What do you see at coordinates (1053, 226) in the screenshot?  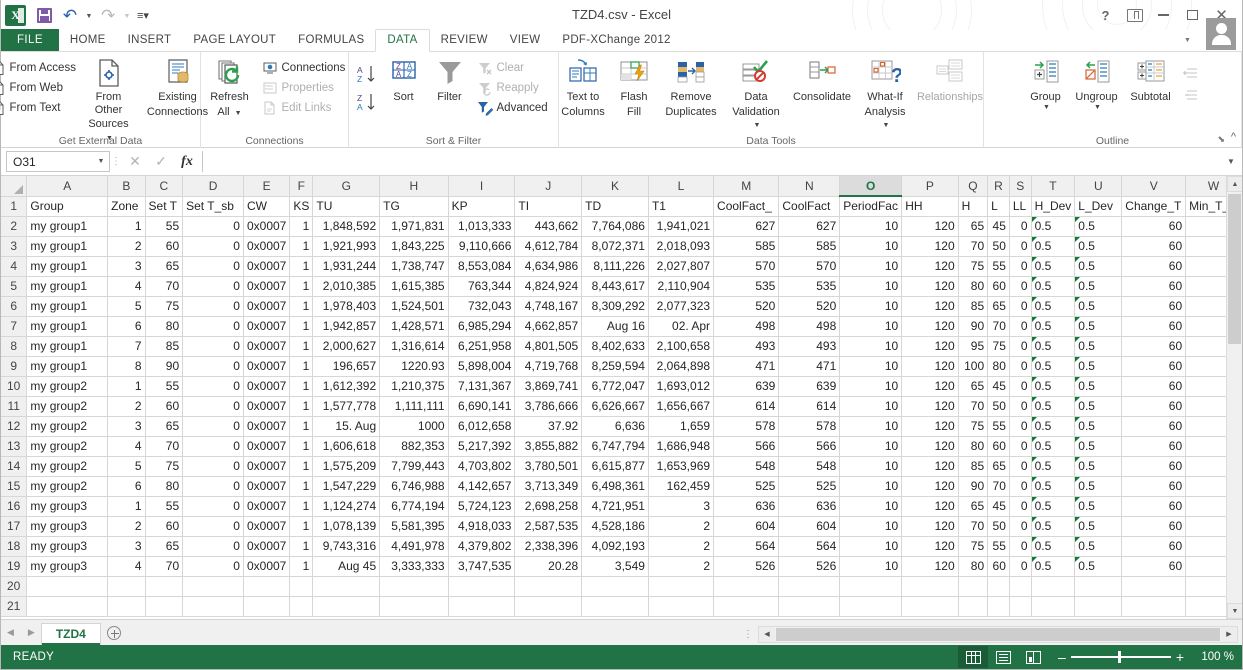 I see `cell-T2: 0.5` at bounding box center [1053, 226].